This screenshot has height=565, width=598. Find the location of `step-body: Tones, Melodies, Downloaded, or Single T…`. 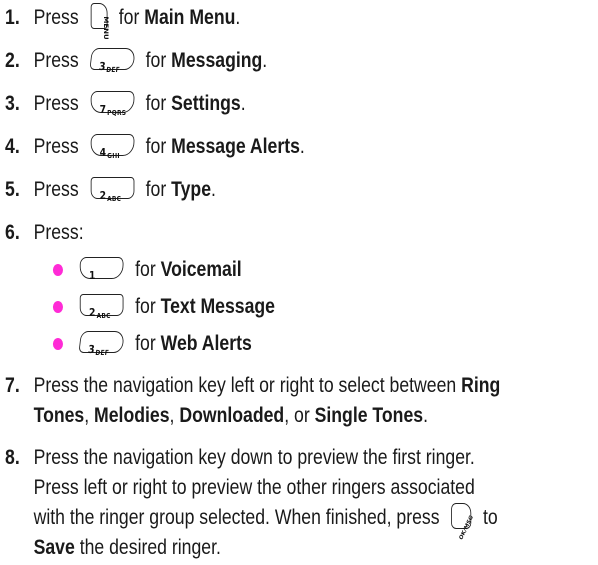

step-body: Tones, Melodies, Downloaded, or Single T… is located at coordinates (231, 416).